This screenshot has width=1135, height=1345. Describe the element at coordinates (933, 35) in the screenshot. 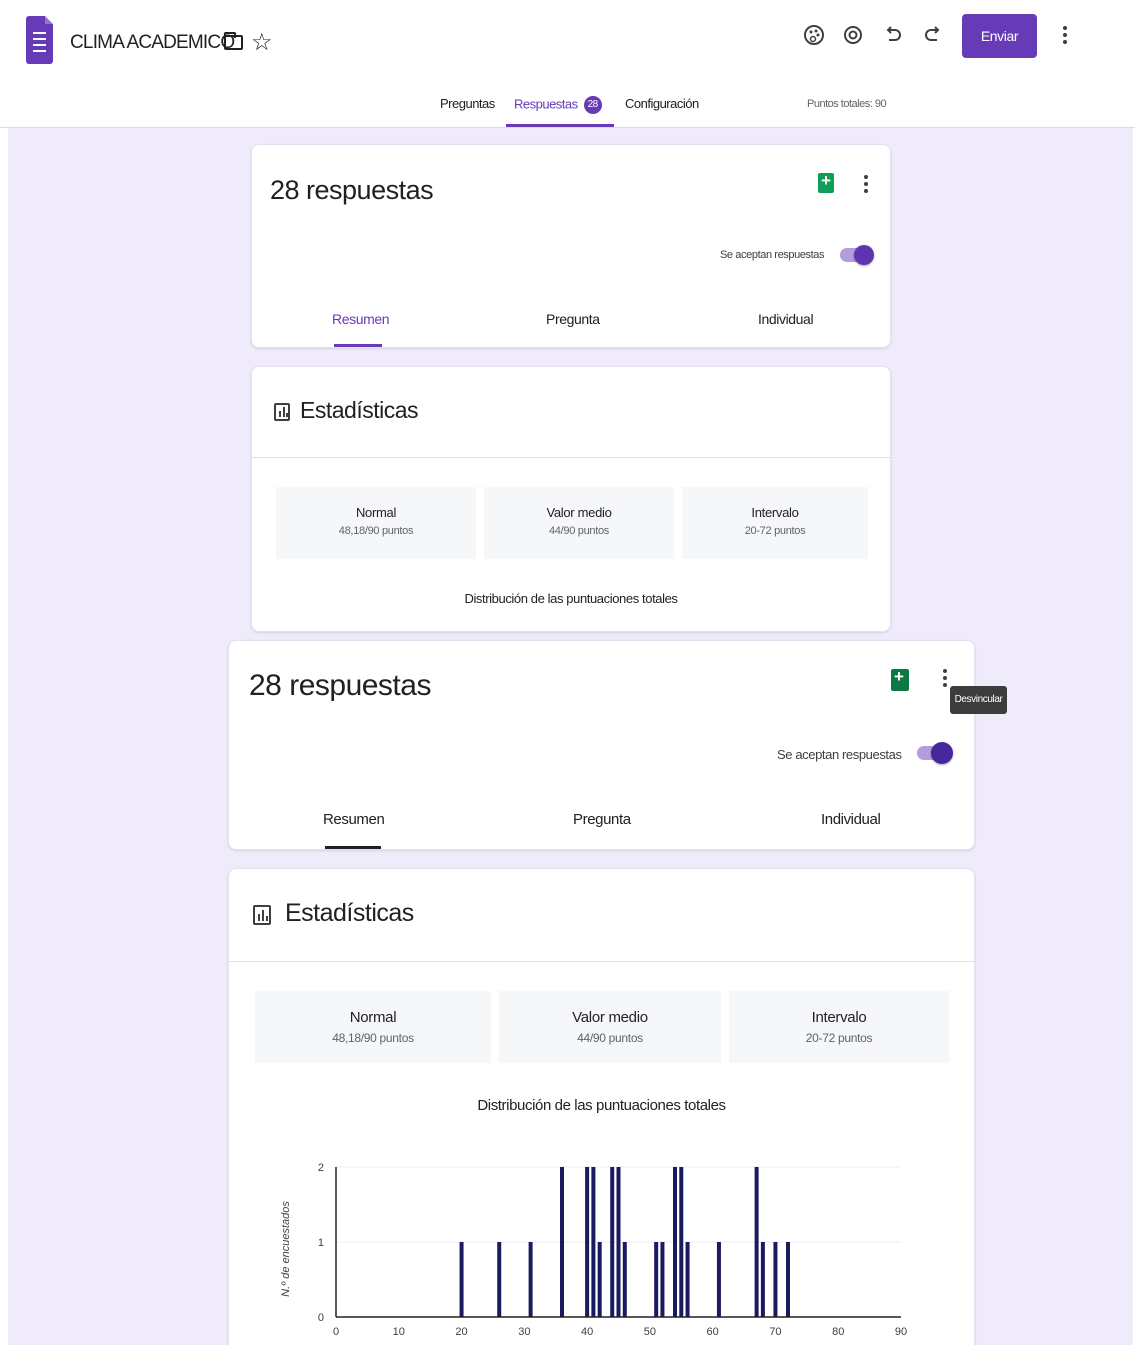

I see `redo-icon` at that location.